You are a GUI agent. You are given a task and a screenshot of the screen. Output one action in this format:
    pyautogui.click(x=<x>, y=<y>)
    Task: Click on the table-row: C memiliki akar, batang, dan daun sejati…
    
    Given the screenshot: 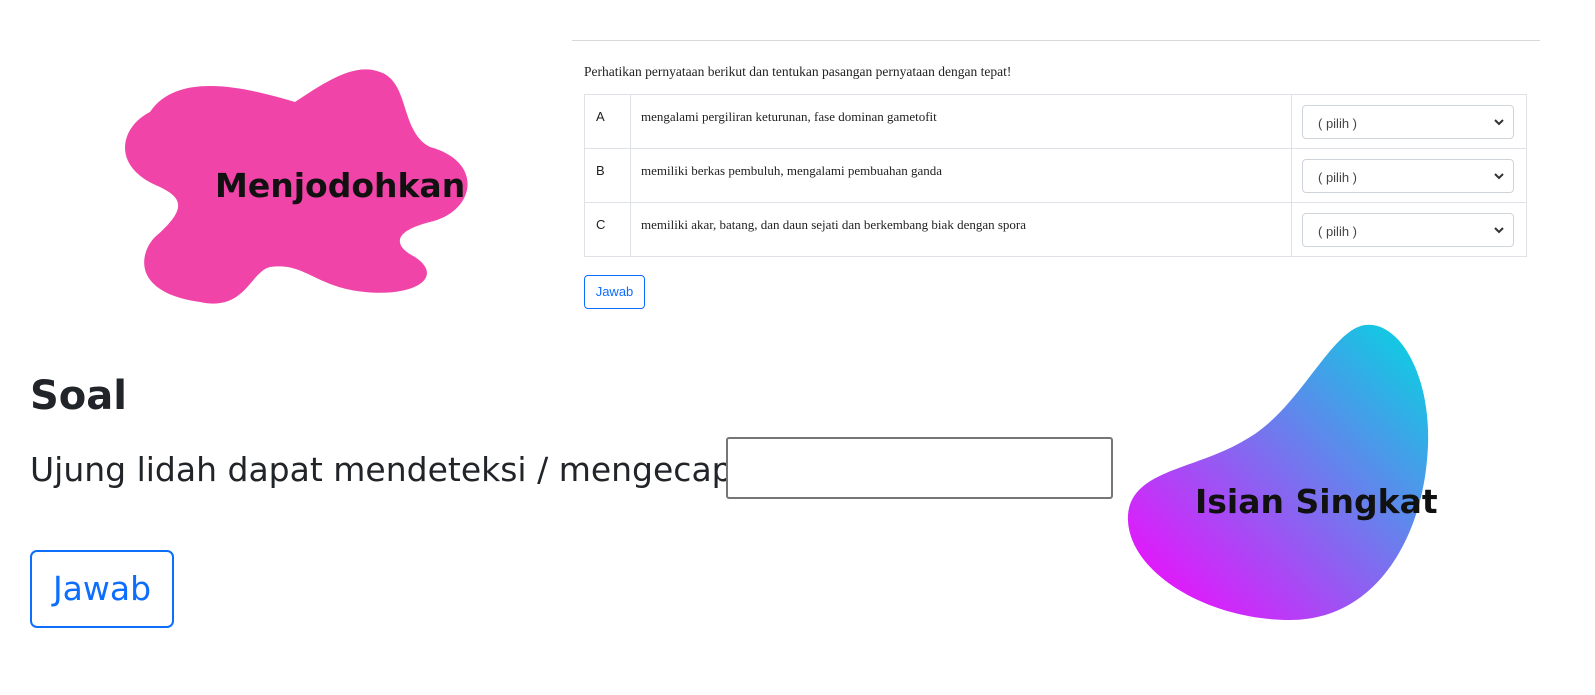 What is the action you would take?
    pyautogui.click(x=1055, y=229)
    